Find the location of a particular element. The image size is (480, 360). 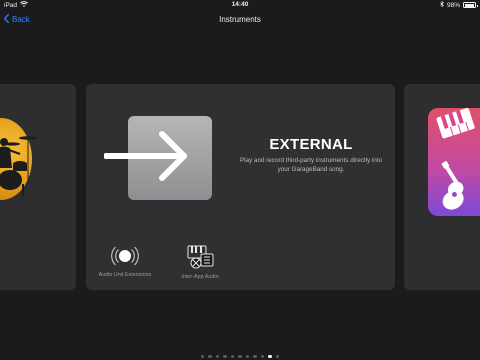

audio-unit-extensions-label: Audio Unit Extensions is located at coordinates (125, 275).